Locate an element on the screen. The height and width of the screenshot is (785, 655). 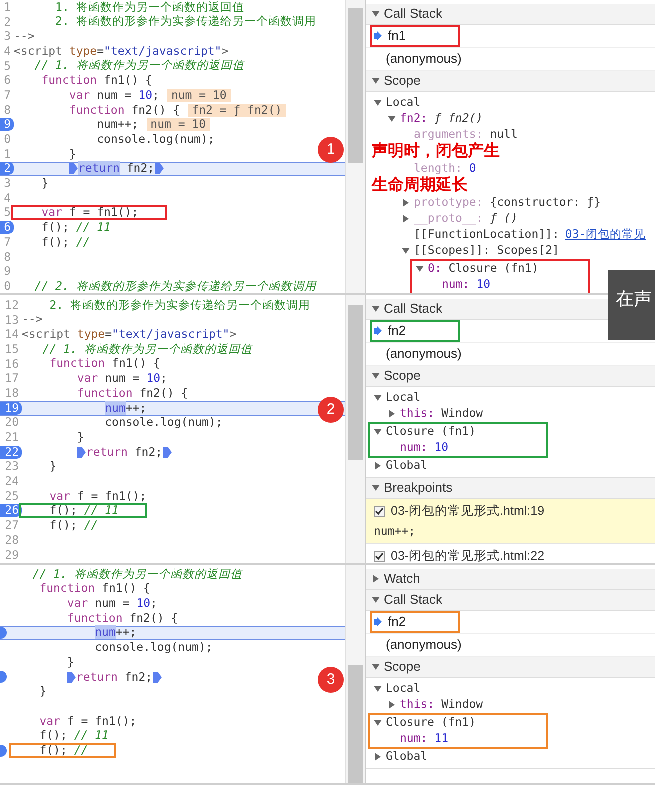
property-text: [[FunctionLocation]]: is located at coordinates (487, 235).